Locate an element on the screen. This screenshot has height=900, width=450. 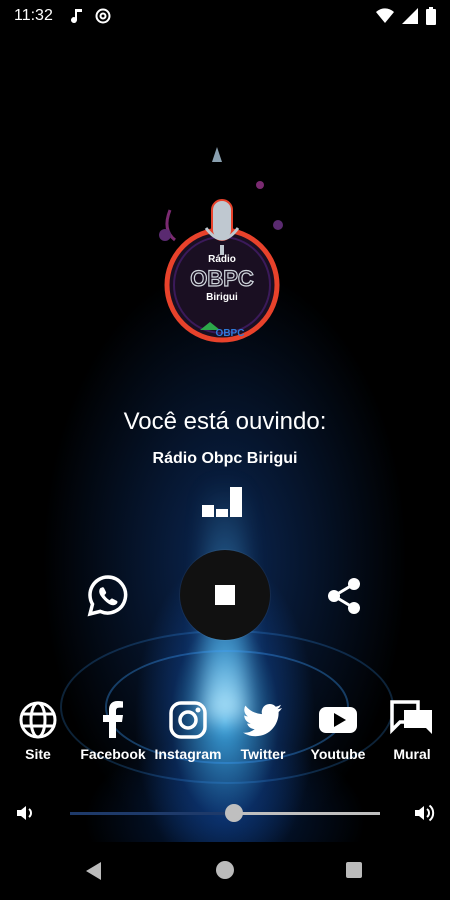
status-time: 11:32 is located at coordinates (33, 15).